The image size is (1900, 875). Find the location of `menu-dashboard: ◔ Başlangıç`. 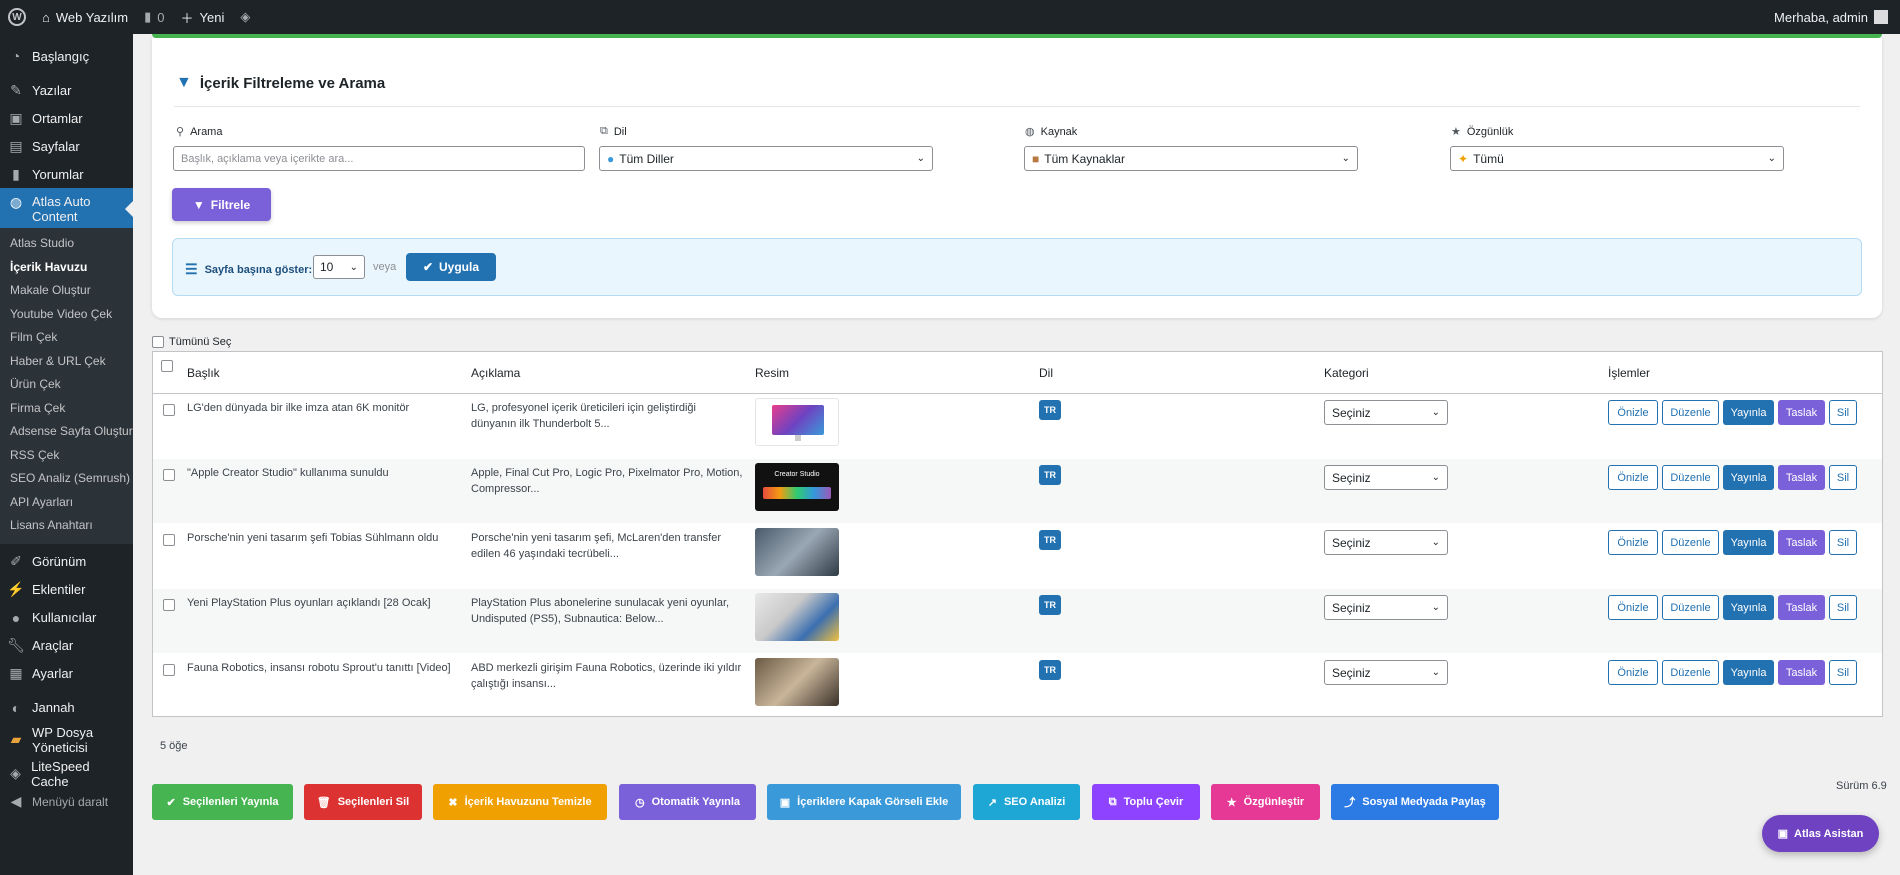

menu-dashboard: ◔ Başlangıç is located at coordinates (66, 56).